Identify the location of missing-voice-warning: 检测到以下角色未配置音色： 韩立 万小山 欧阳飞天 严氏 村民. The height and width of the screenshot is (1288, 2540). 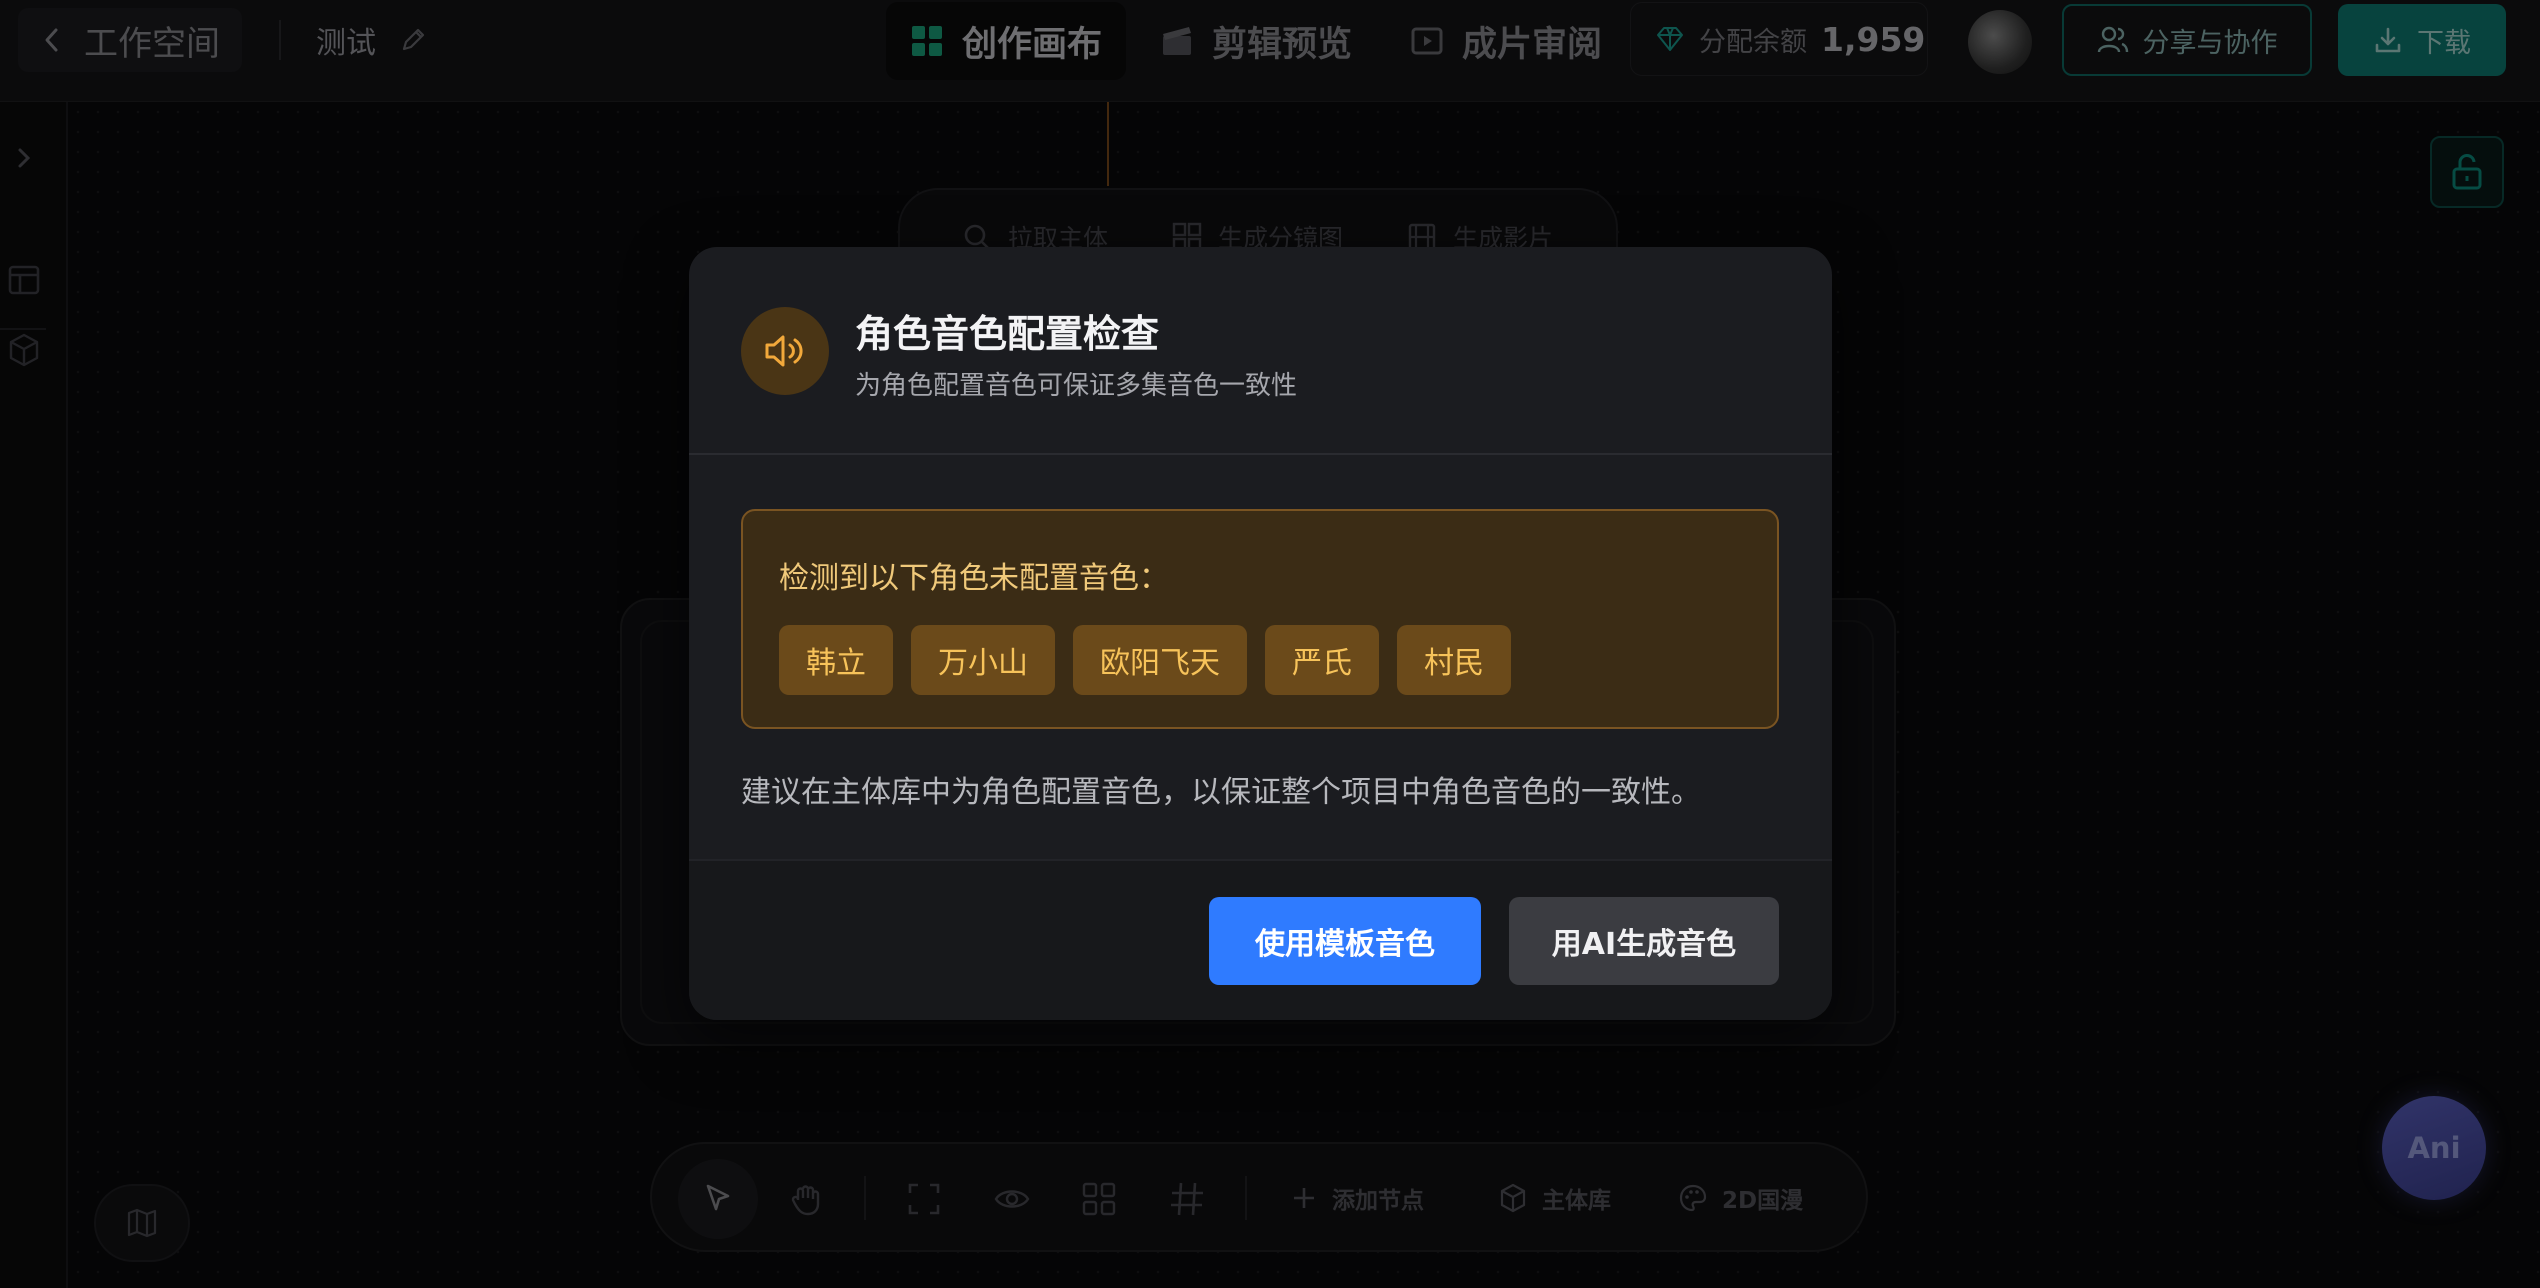
(1260, 619).